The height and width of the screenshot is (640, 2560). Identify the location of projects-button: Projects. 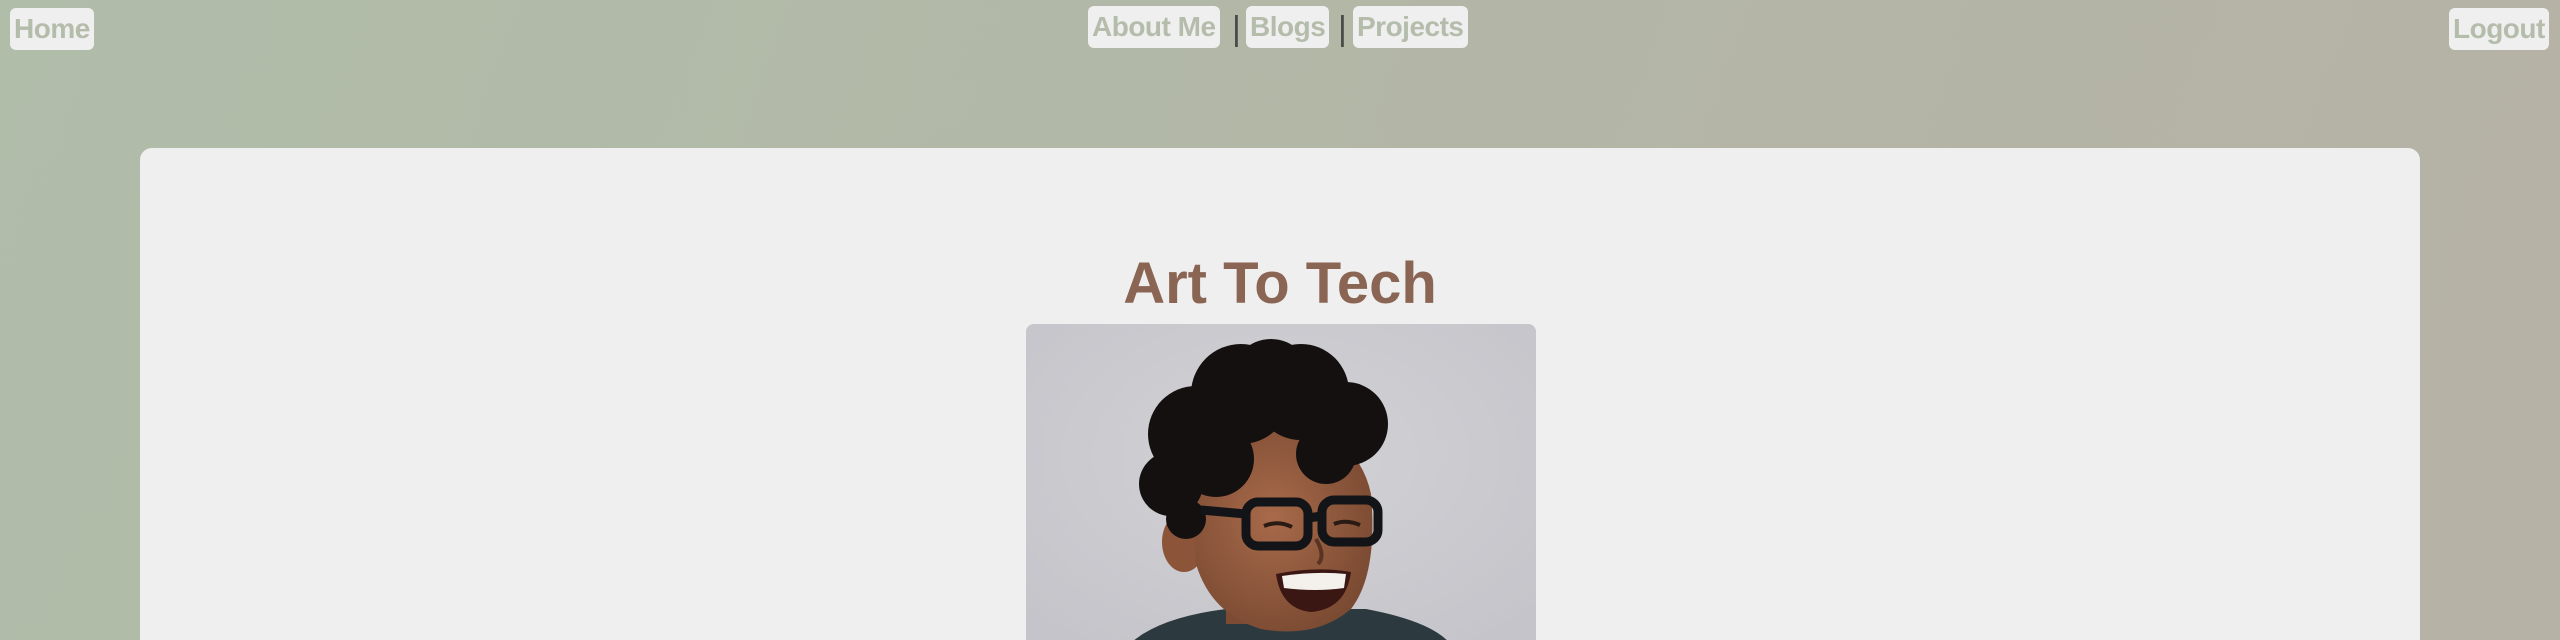
(1410, 27).